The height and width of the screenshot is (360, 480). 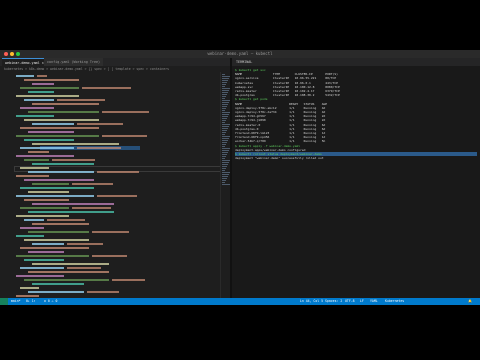 What do you see at coordinates (50, 301) in the screenshot?
I see `problems-count: ⊗ 0 ⚠ 0` at bounding box center [50, 301].